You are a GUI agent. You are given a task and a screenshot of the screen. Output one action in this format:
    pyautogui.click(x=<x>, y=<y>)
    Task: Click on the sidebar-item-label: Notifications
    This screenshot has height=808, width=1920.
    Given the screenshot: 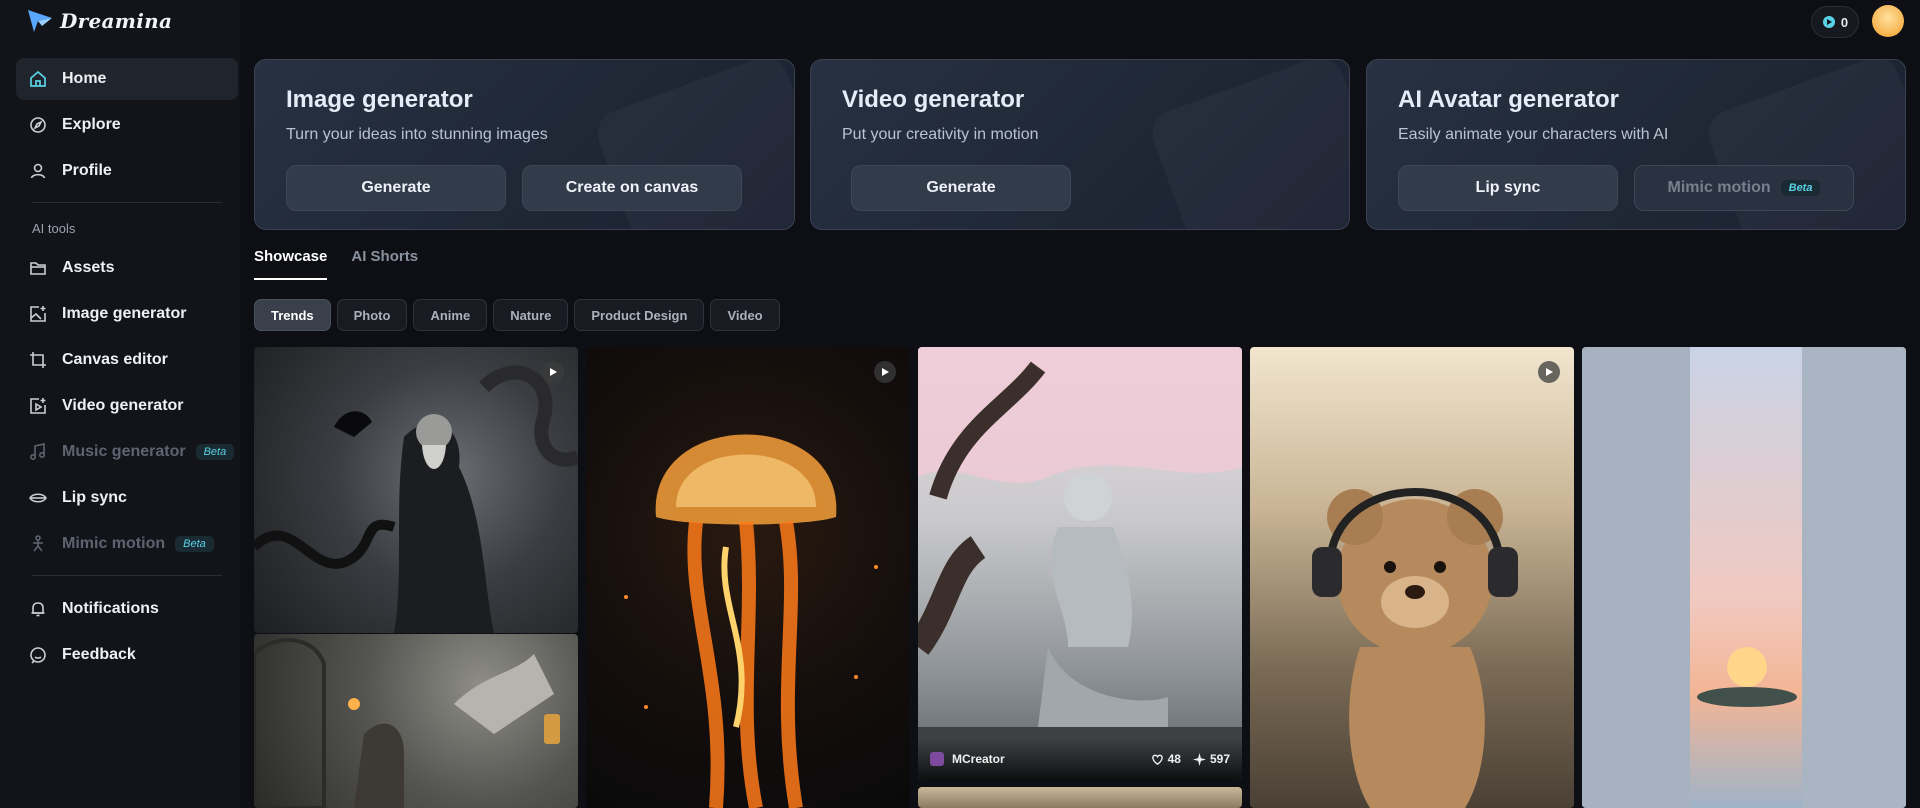 What is the action you would take?
    pyautogui.click(x=110, y=608)
    